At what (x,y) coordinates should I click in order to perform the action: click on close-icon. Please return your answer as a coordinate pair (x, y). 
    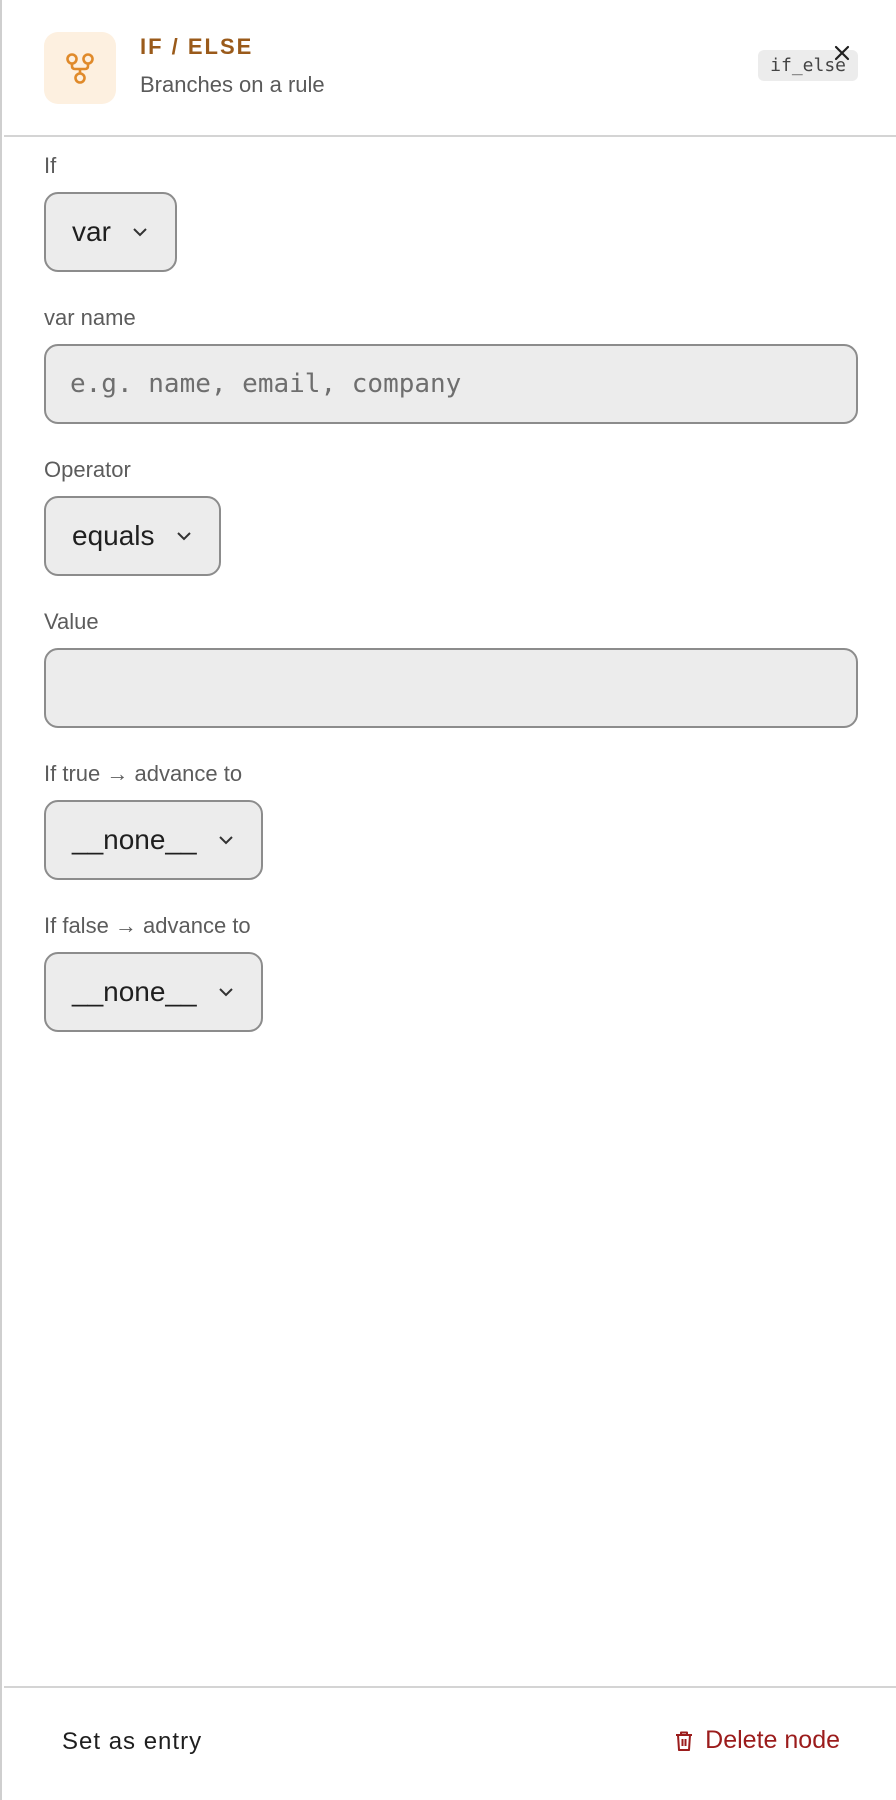
    Looking at the image, I should click on (842, 53).